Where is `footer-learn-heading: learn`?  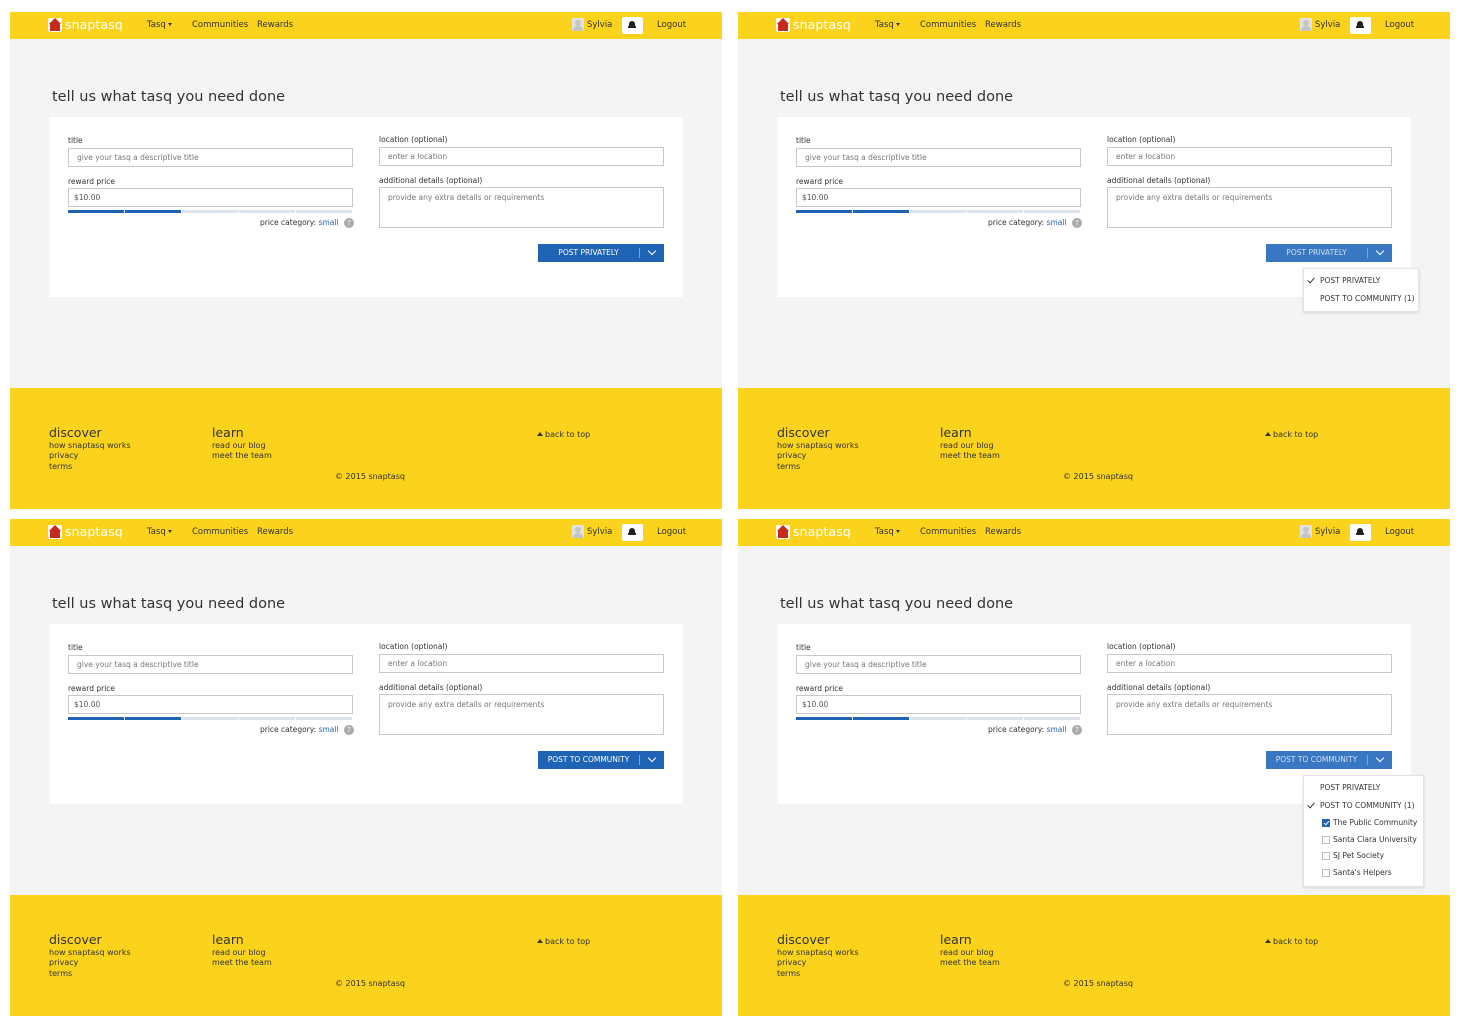 footer-learn-heading: learn is located at coordinates (228, 432).